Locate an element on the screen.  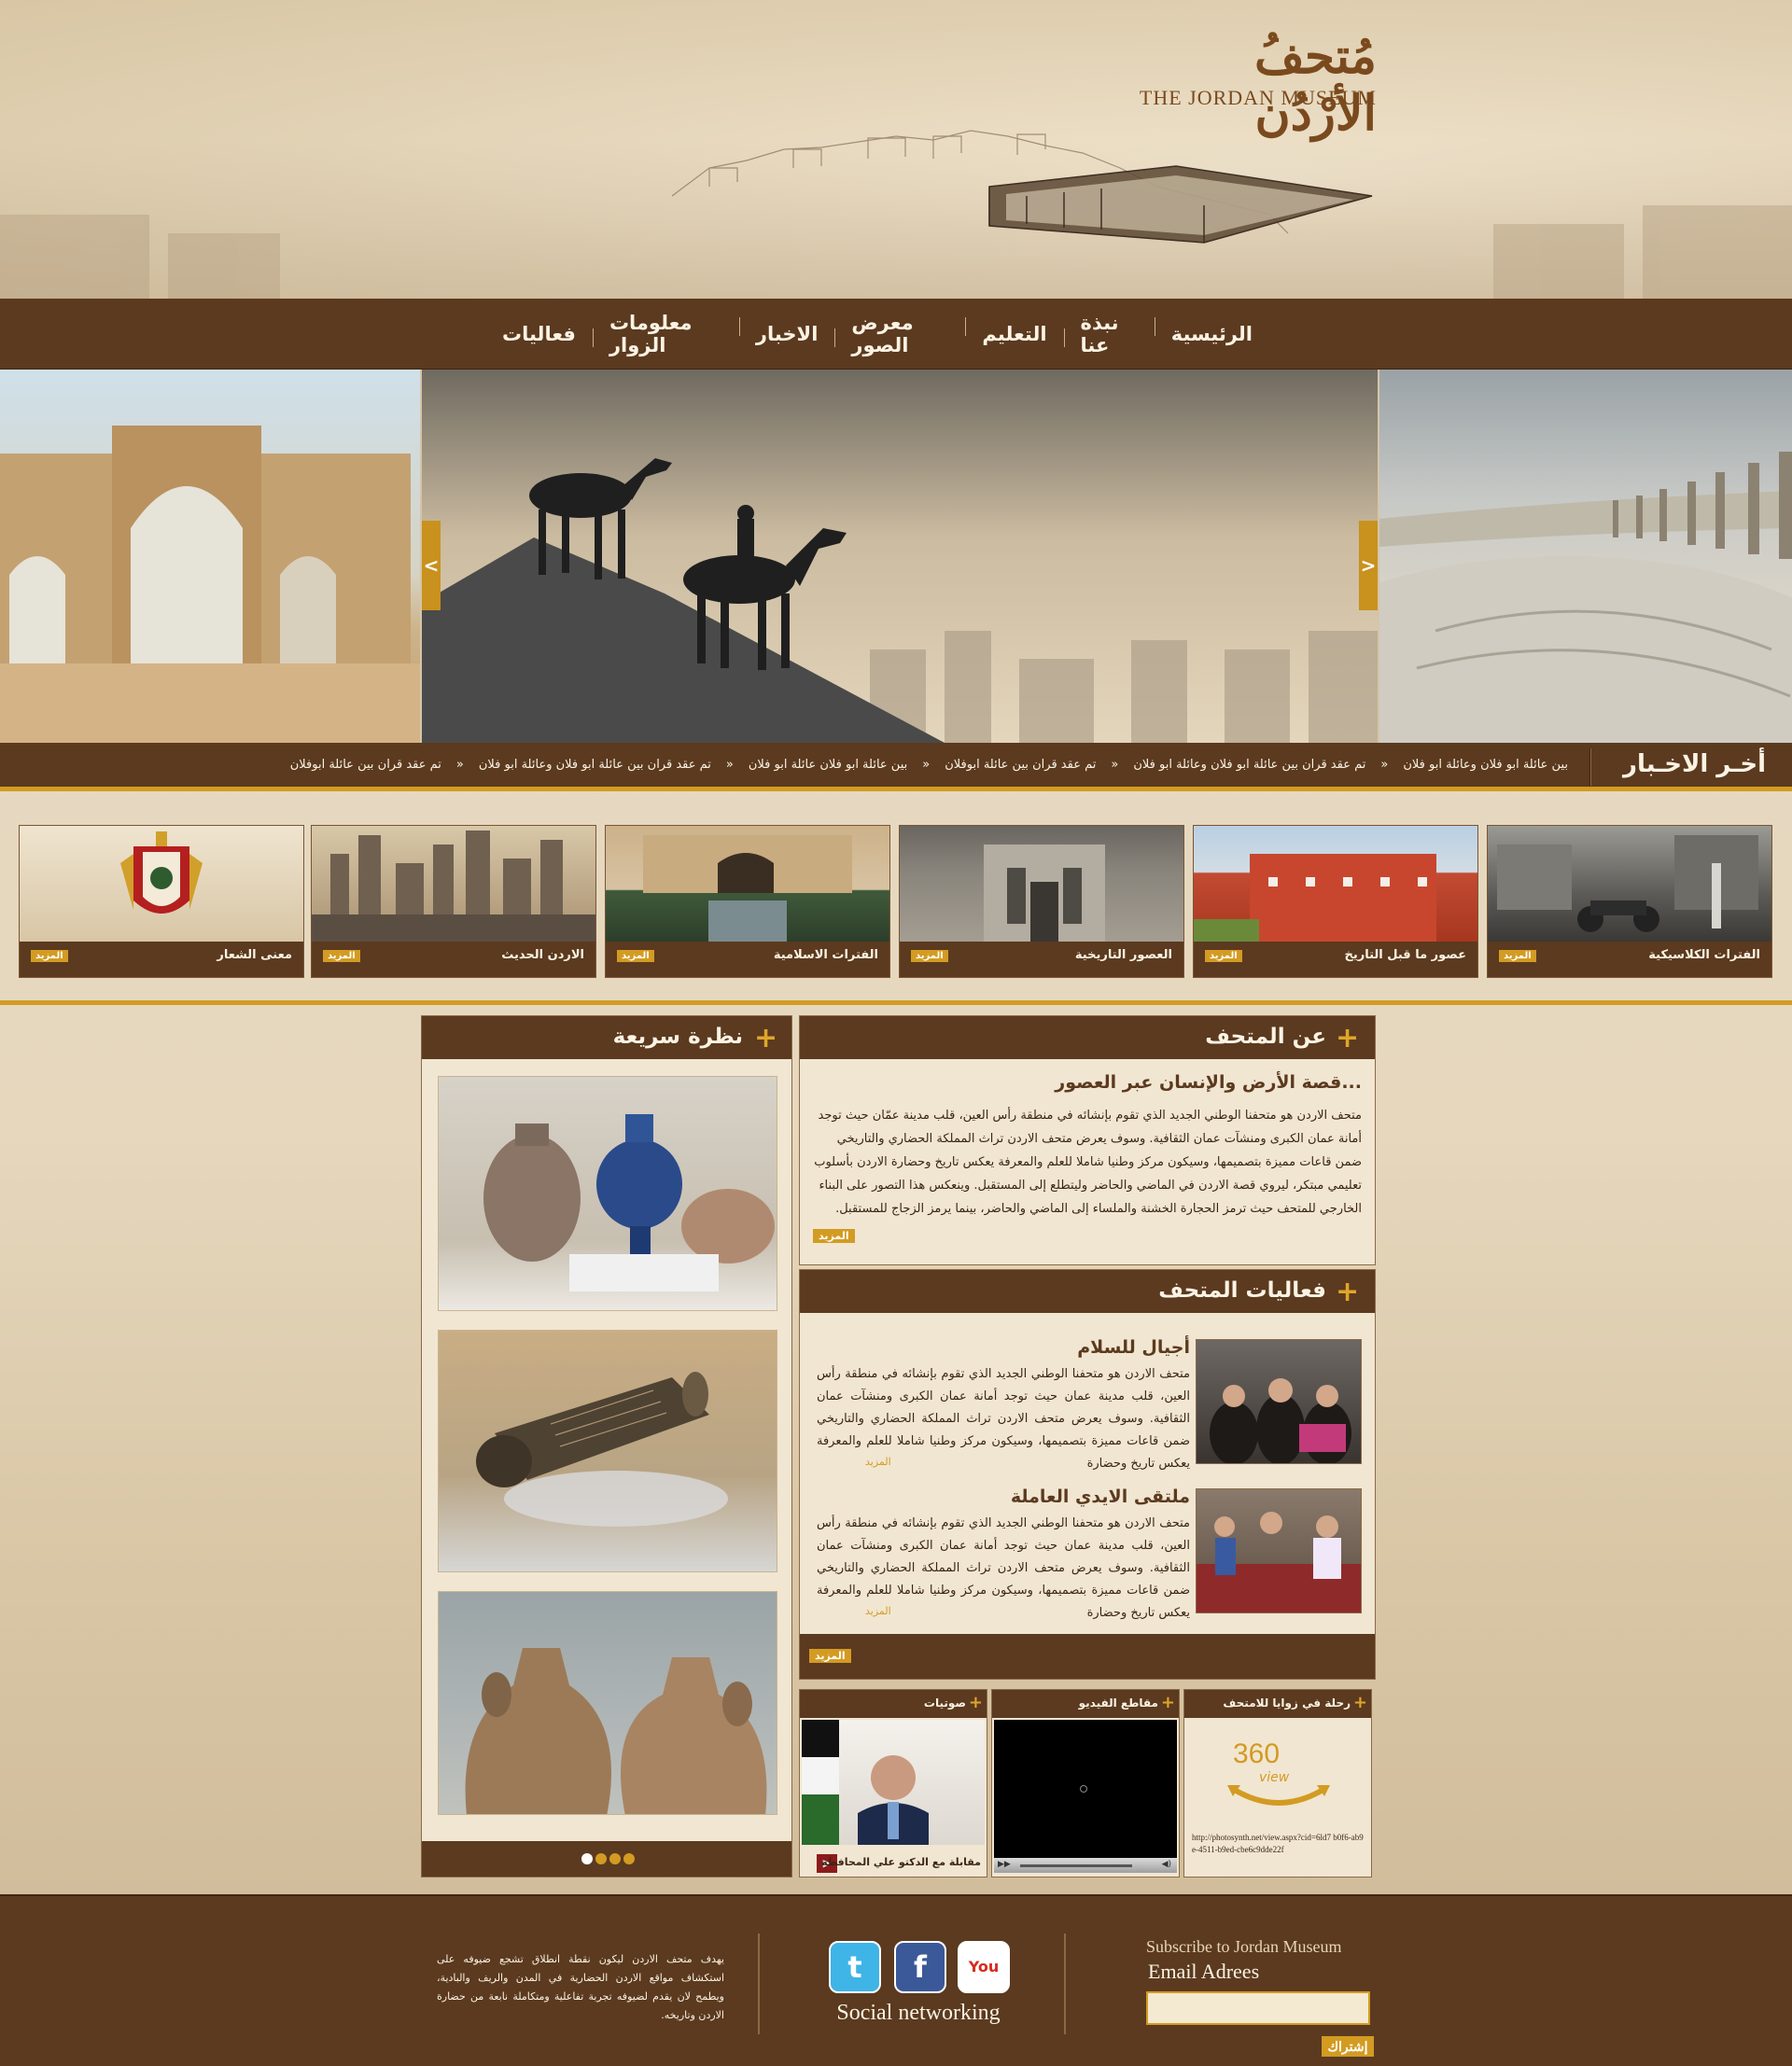
audio-interview-image is located at coordinates (893, 1782).